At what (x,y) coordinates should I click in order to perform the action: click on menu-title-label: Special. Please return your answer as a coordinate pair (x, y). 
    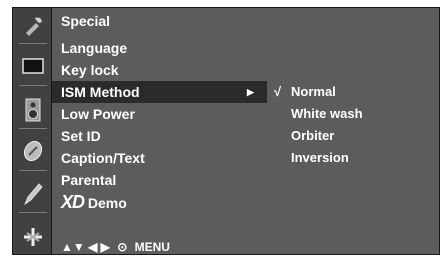
    Looking at the image, I should click on (86, 21).